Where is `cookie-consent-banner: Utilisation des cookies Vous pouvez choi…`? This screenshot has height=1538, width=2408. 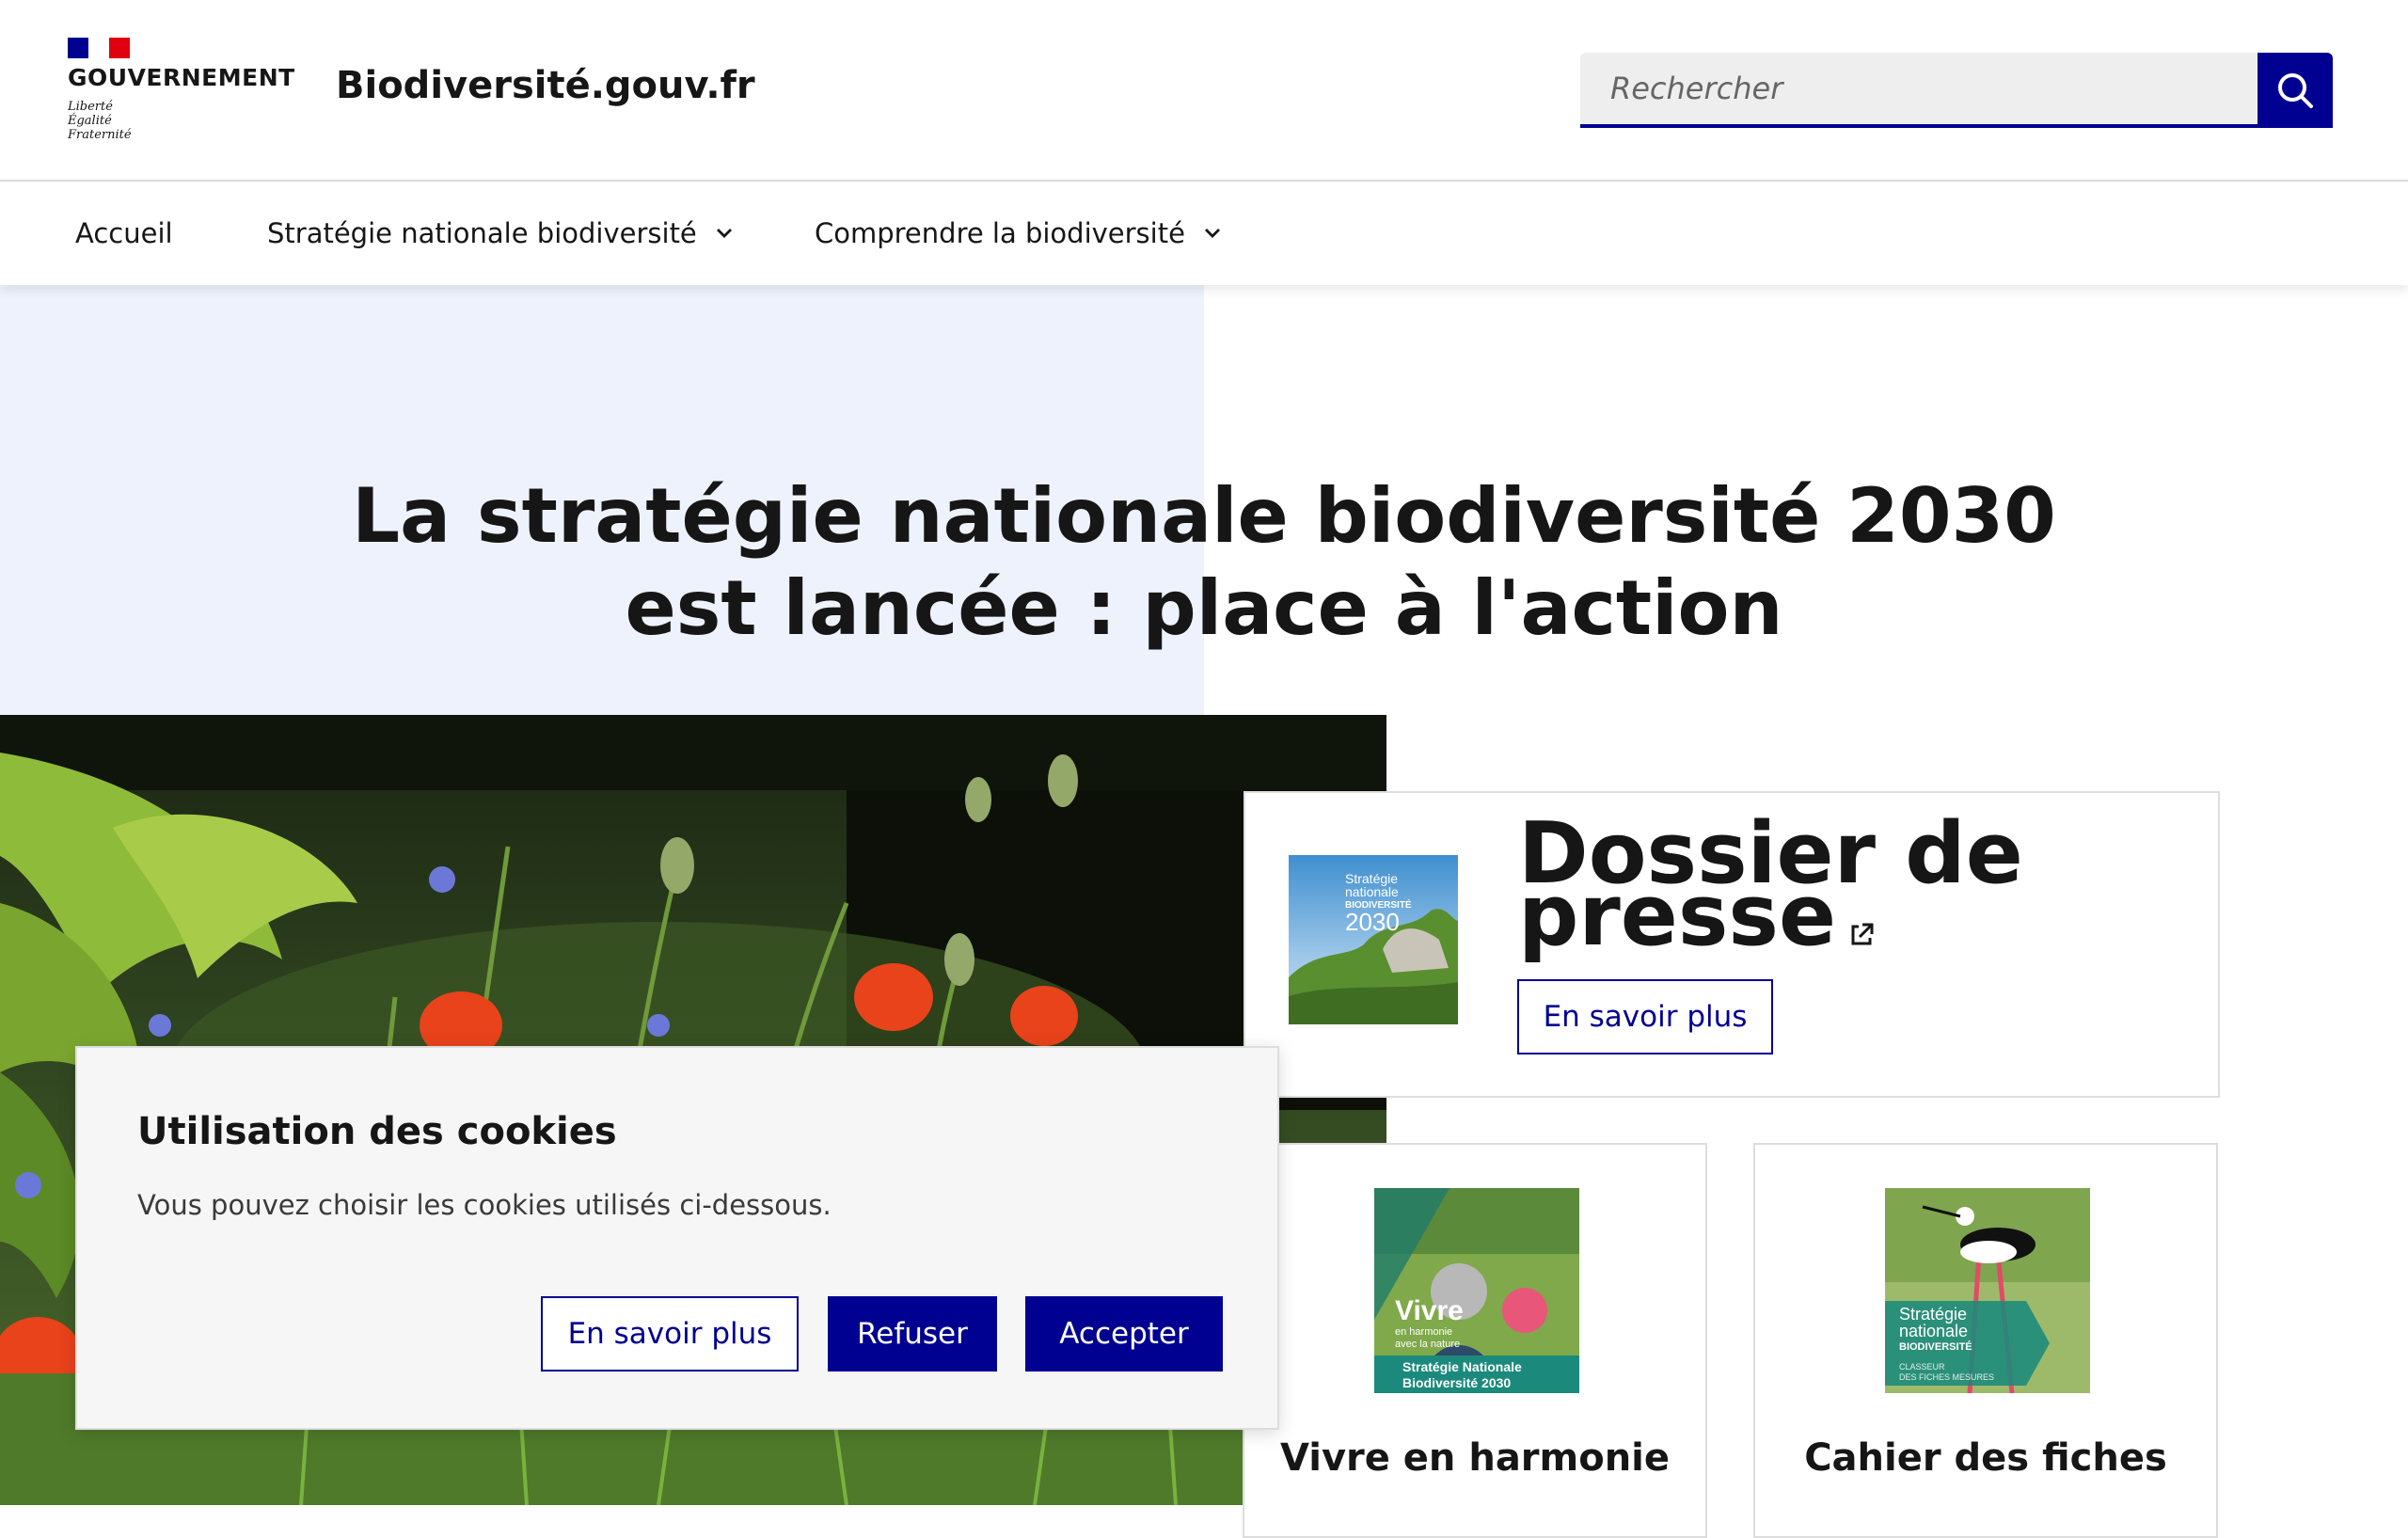
cookie-consent-banner: Utilisation des cookies Vous pouvez choi… is located at coordinates (677, 1238).